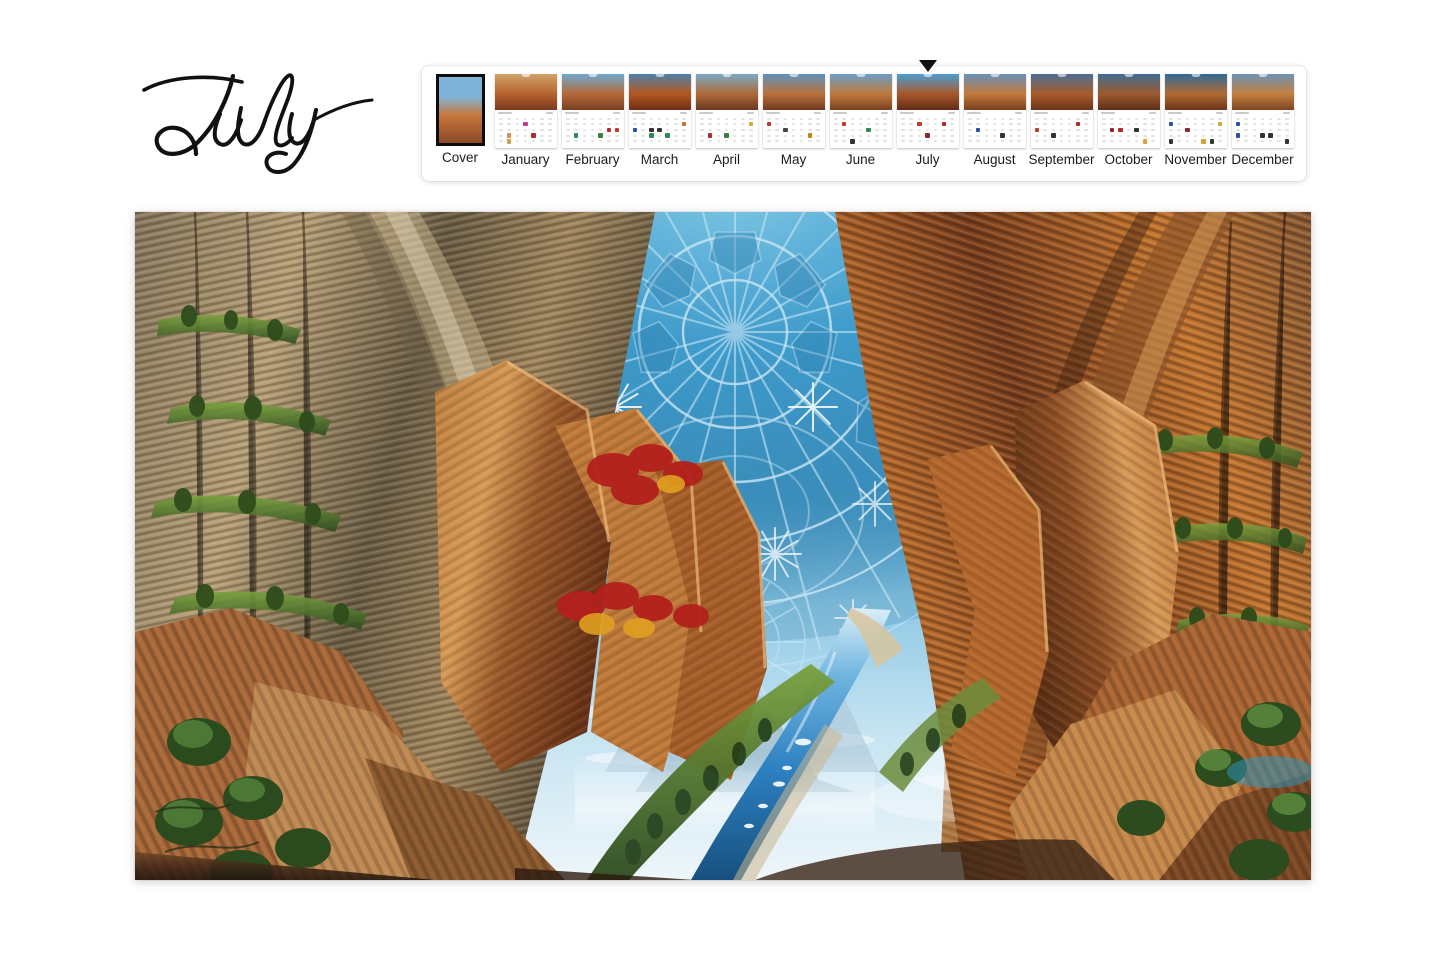 The image size is (1445, 963). I want to click on thumbnail-august: August, so click(994, 121).